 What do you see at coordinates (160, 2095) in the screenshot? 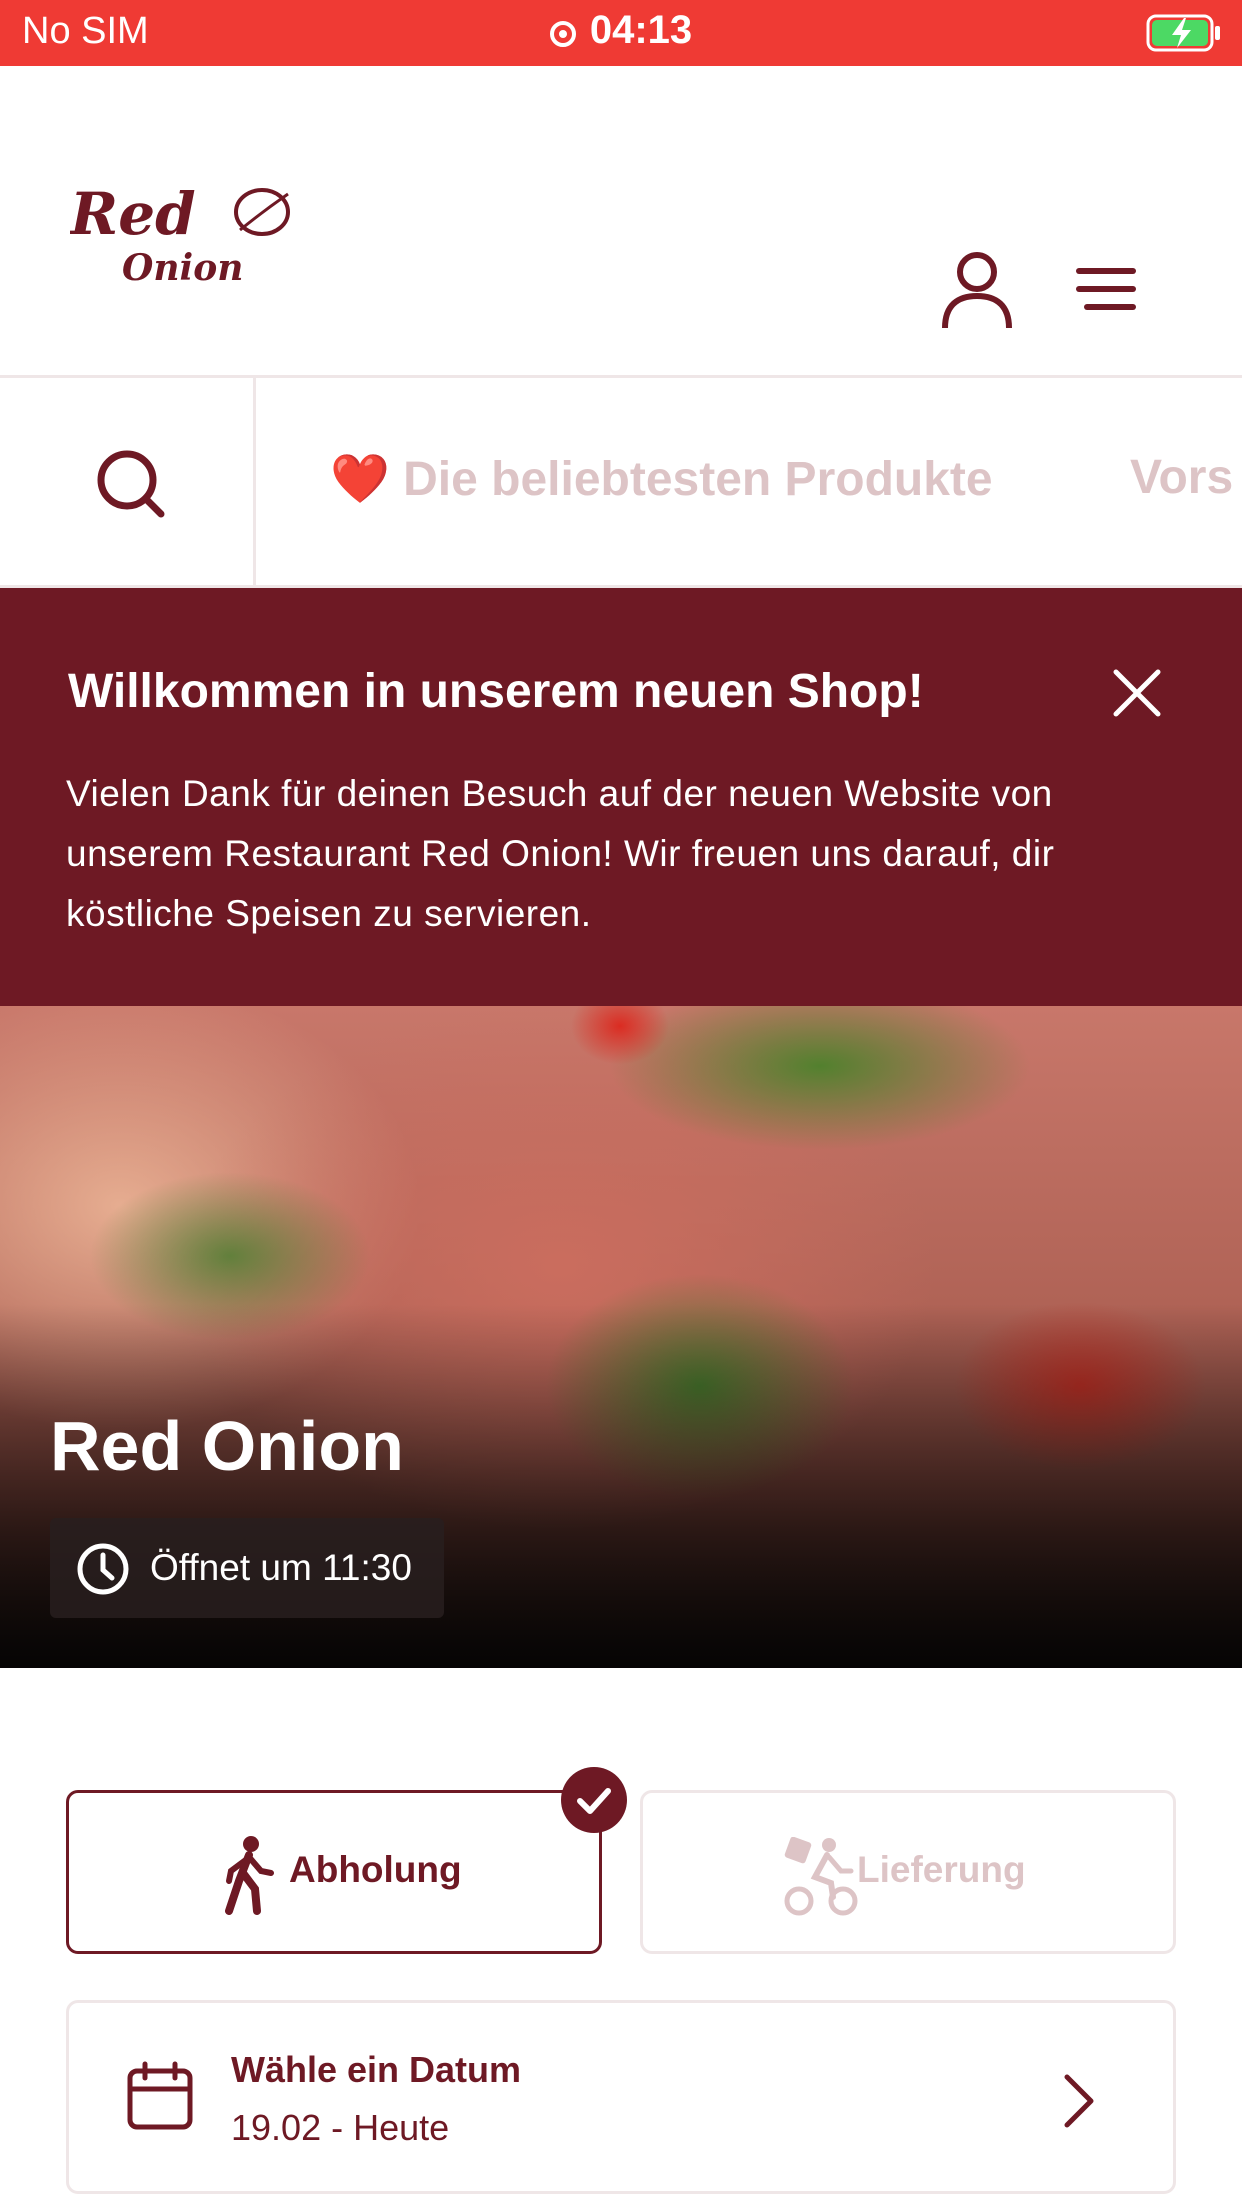
I see `calendar-icon` at bounding box center [160, 2095].